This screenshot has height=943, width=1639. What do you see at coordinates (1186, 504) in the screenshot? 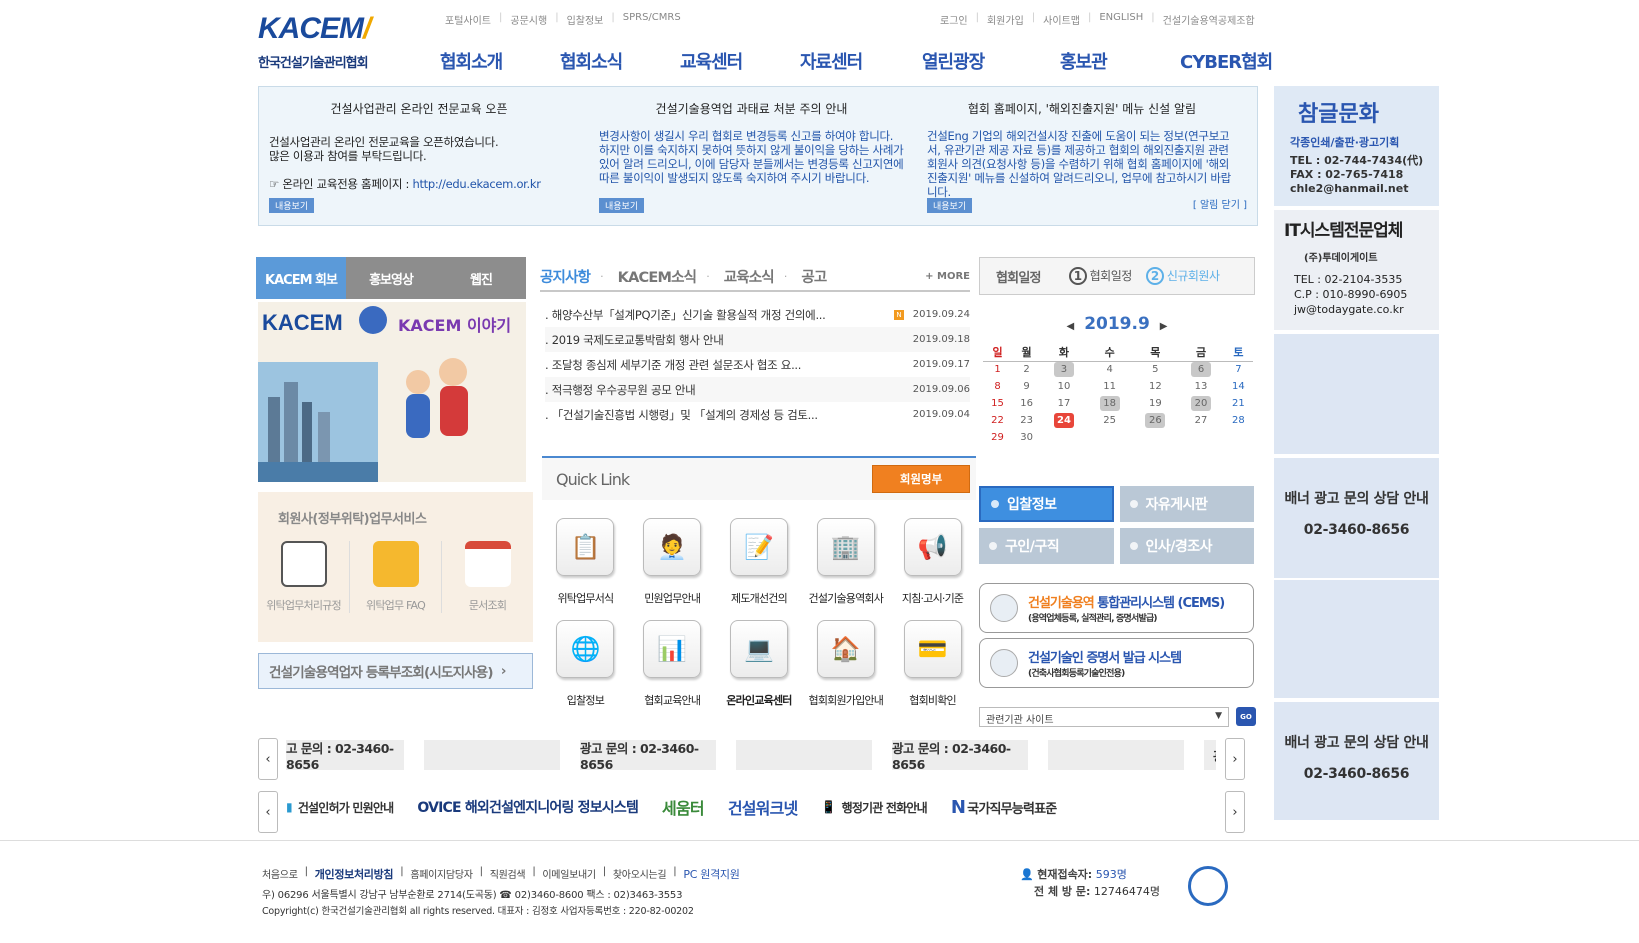
I see `free-board-button: 자유게시판` at bounding box center [1186, 504].